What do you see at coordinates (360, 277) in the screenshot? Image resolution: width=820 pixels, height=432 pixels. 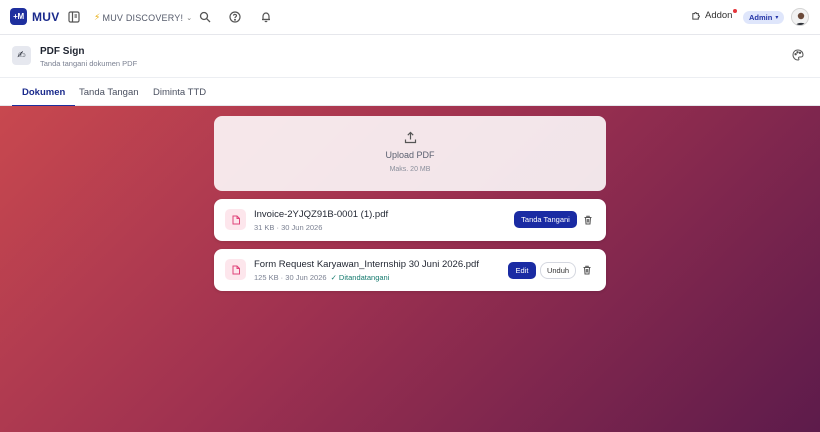 I see `signed-status: ✓ Ditandatangani` at bounding box center [360, 277].